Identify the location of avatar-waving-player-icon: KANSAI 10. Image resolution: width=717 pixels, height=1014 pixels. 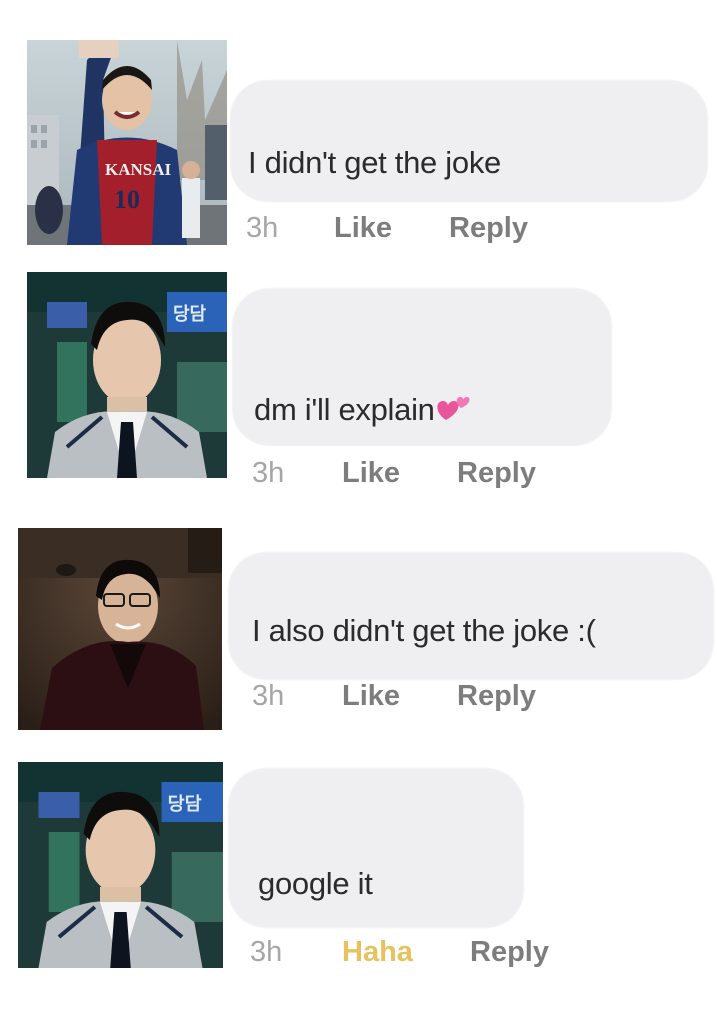
(127, 142).